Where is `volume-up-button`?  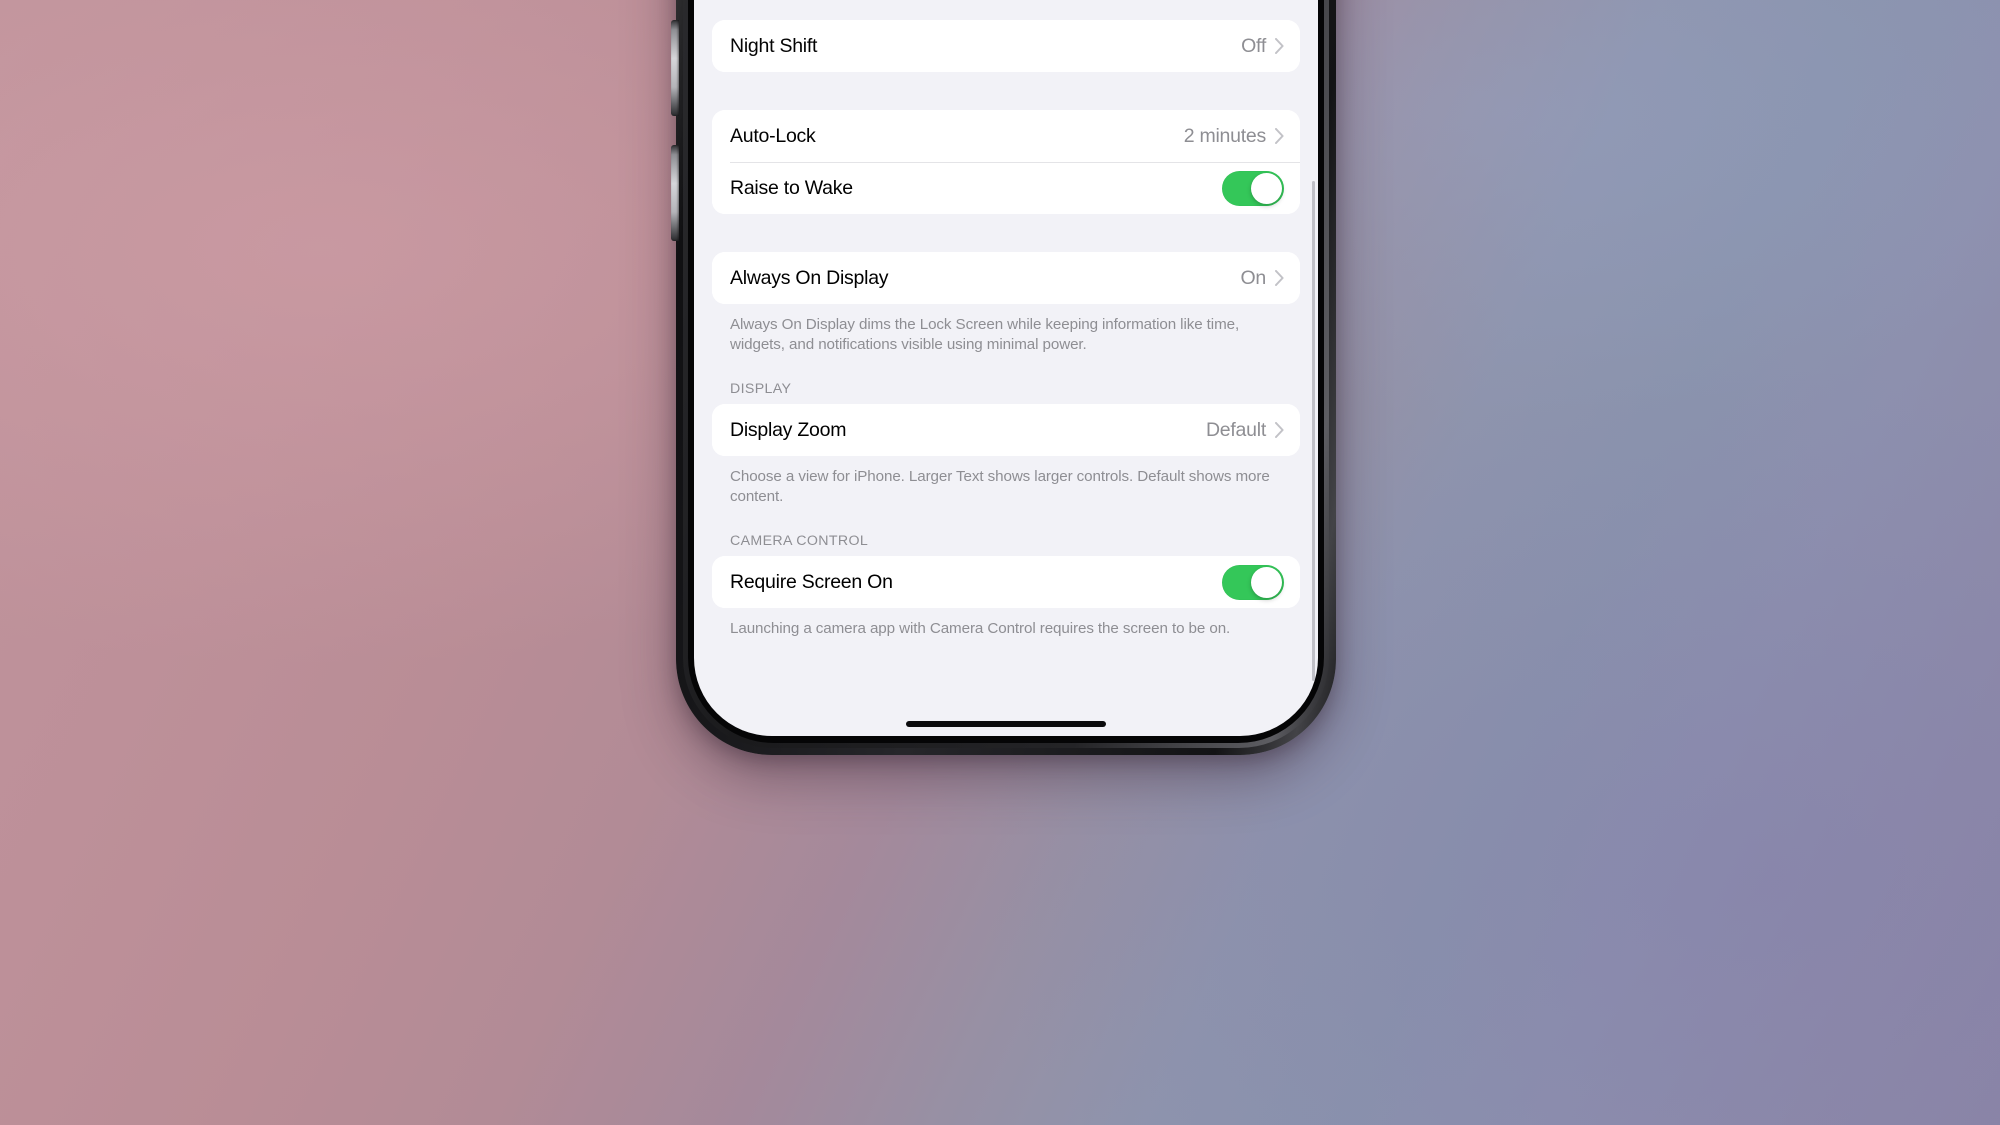 volume-up-button is located at coordinates (675, 68).